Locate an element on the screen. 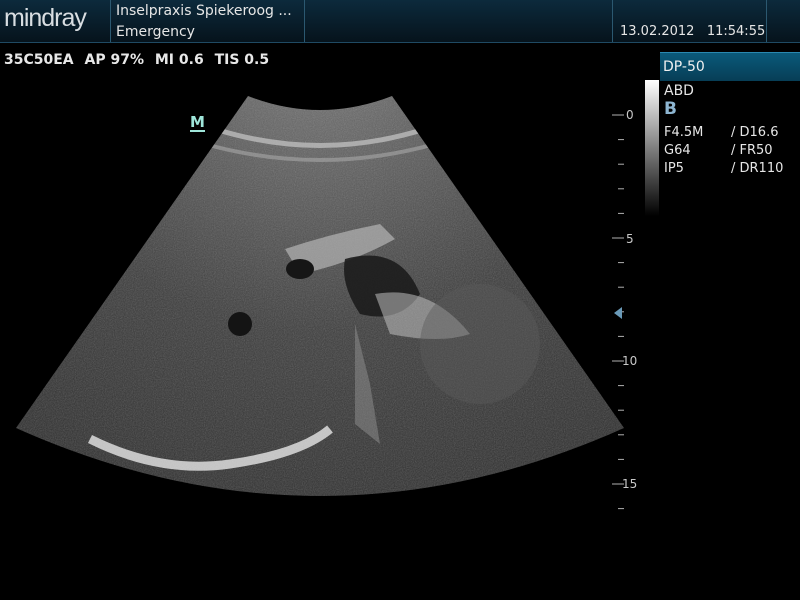 The width and height of the screenshot is (800, 600). date: 13.02.2012 is located at coordinates (657, 31).